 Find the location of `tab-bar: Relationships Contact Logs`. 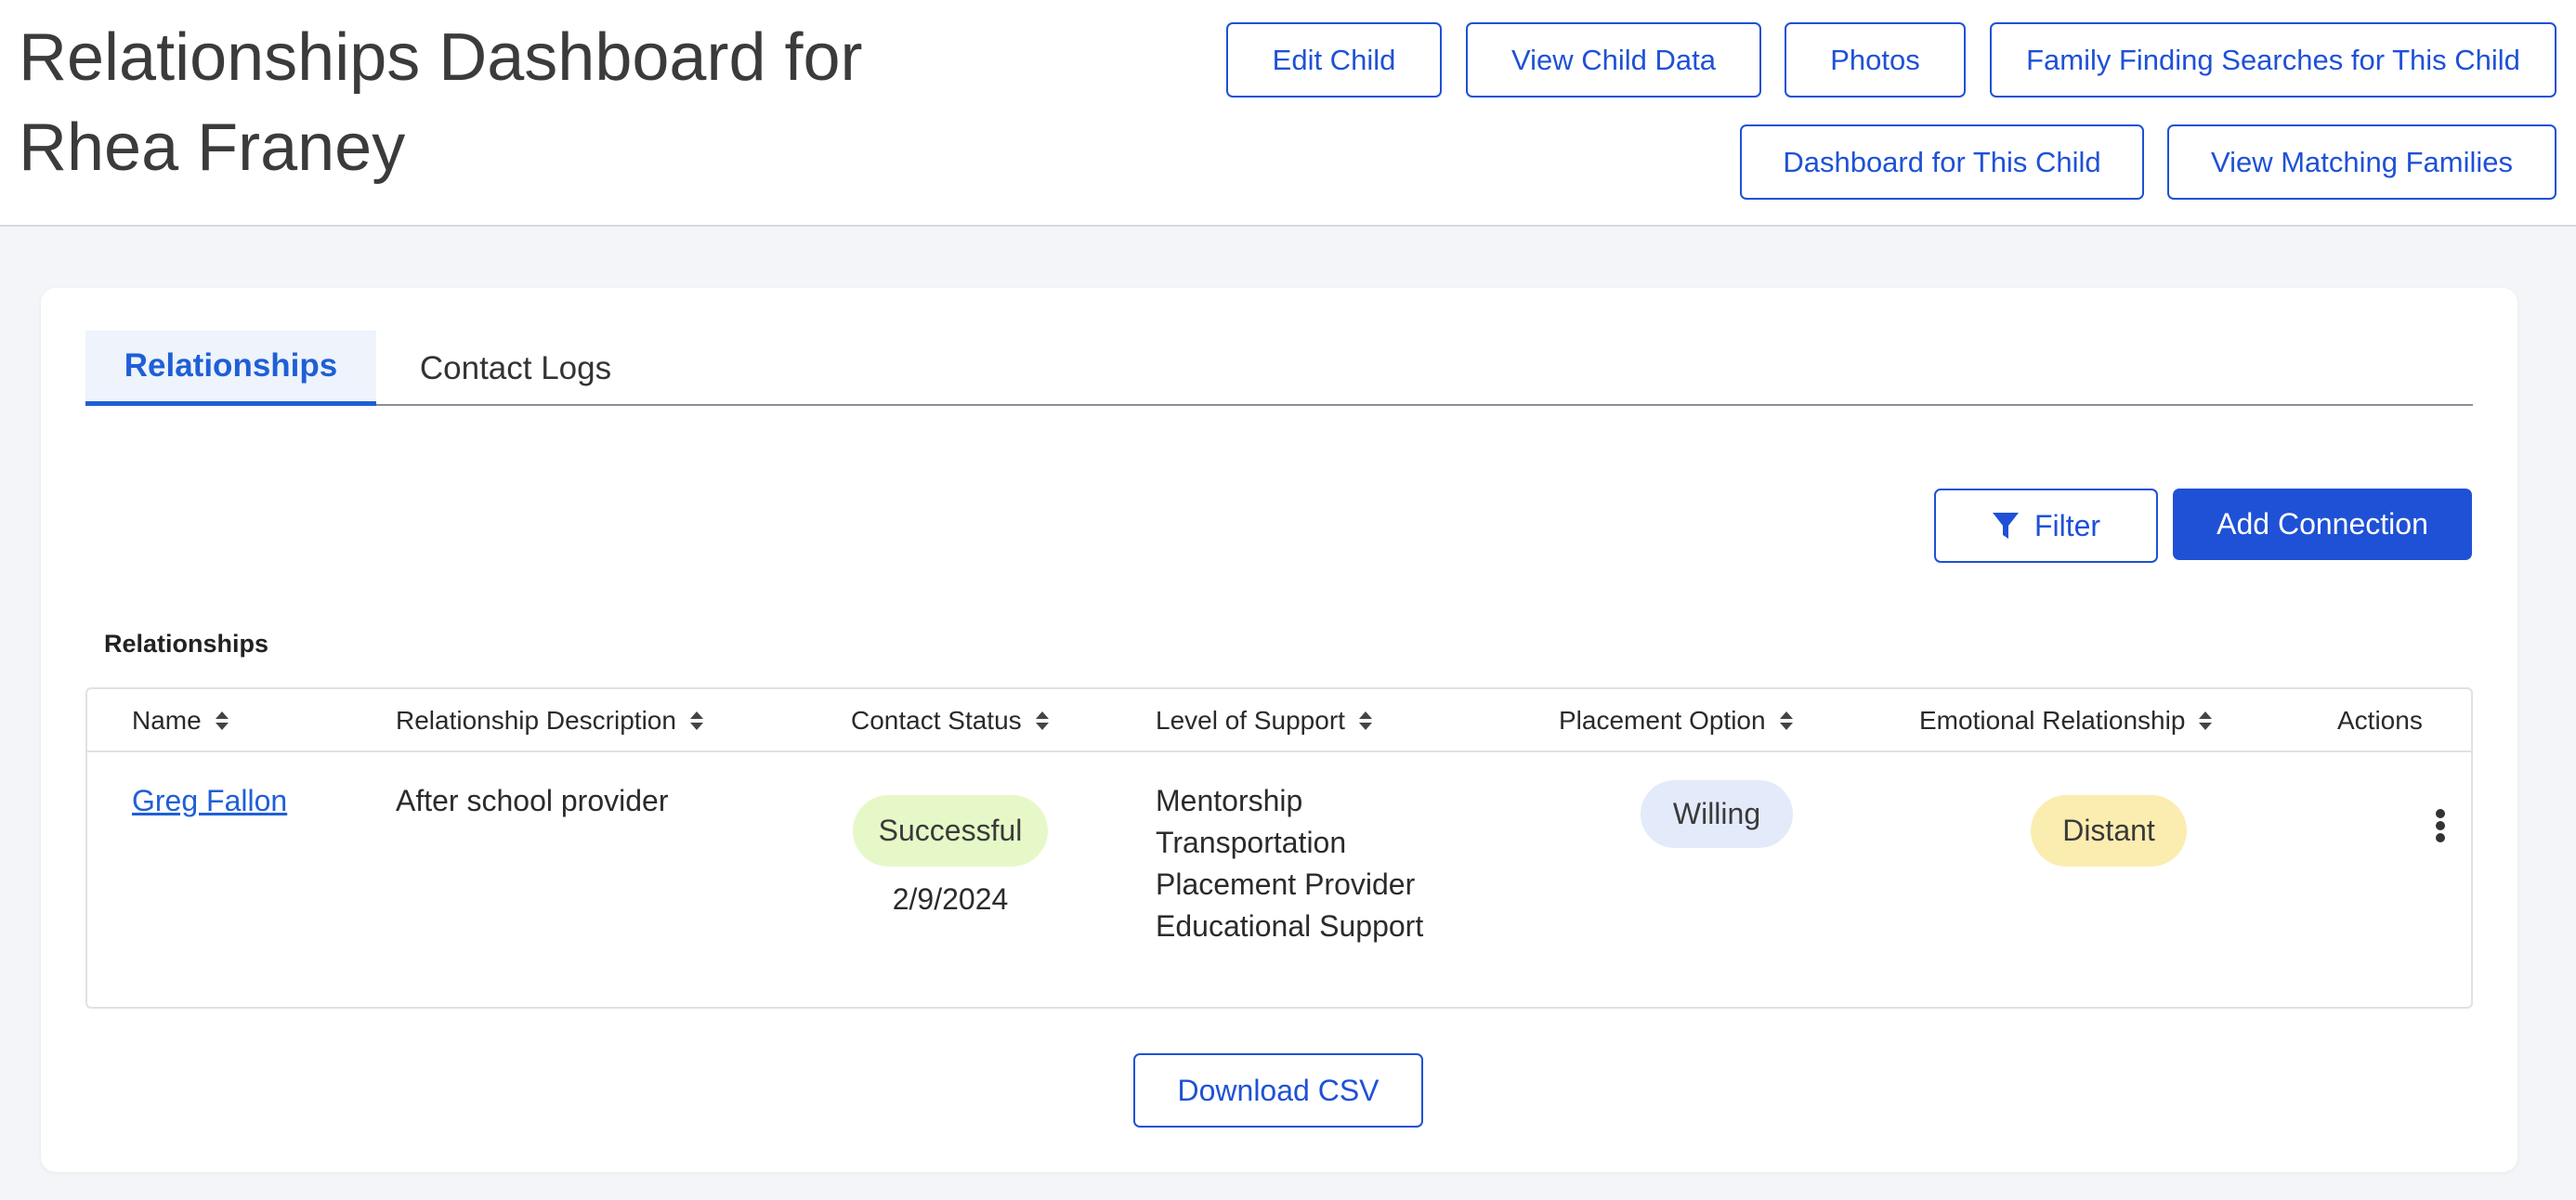

tab-bar: Relationships Contact Logs is located at coordinates (1279, 368).